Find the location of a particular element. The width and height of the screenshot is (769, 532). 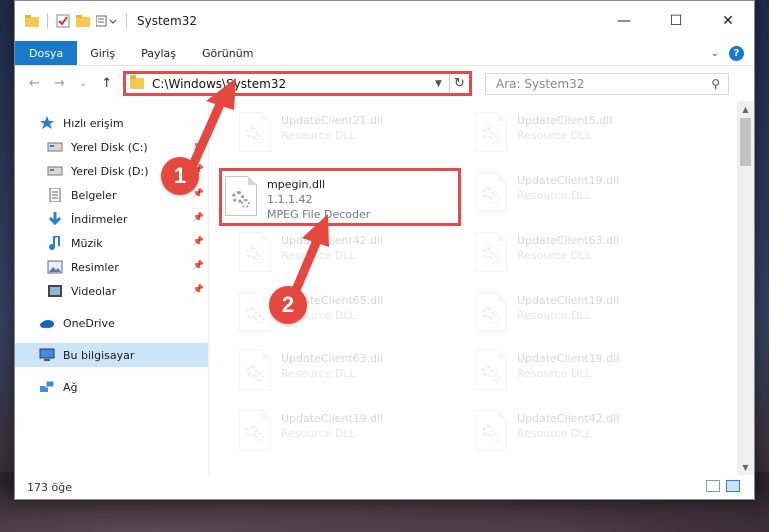

sidebar-item-label: OneDrive is located at coordinates (89, 323).